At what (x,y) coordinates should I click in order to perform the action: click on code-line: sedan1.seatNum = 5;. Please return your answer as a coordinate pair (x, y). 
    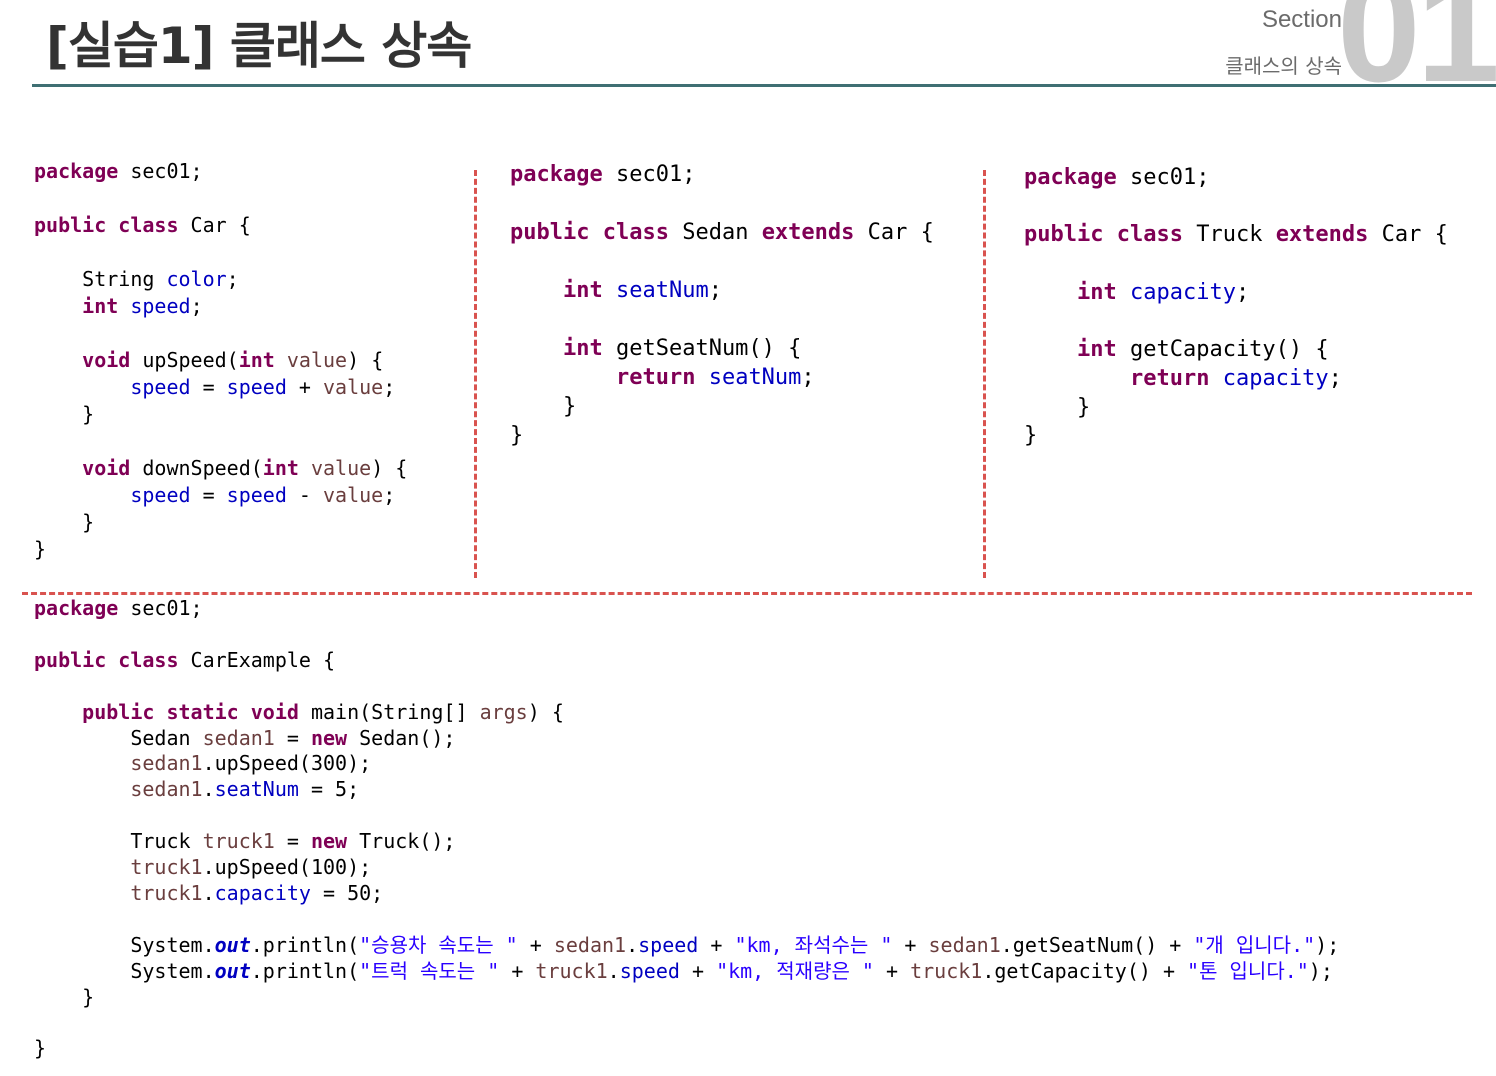
    Looking at the image, I should click on (245, 789).